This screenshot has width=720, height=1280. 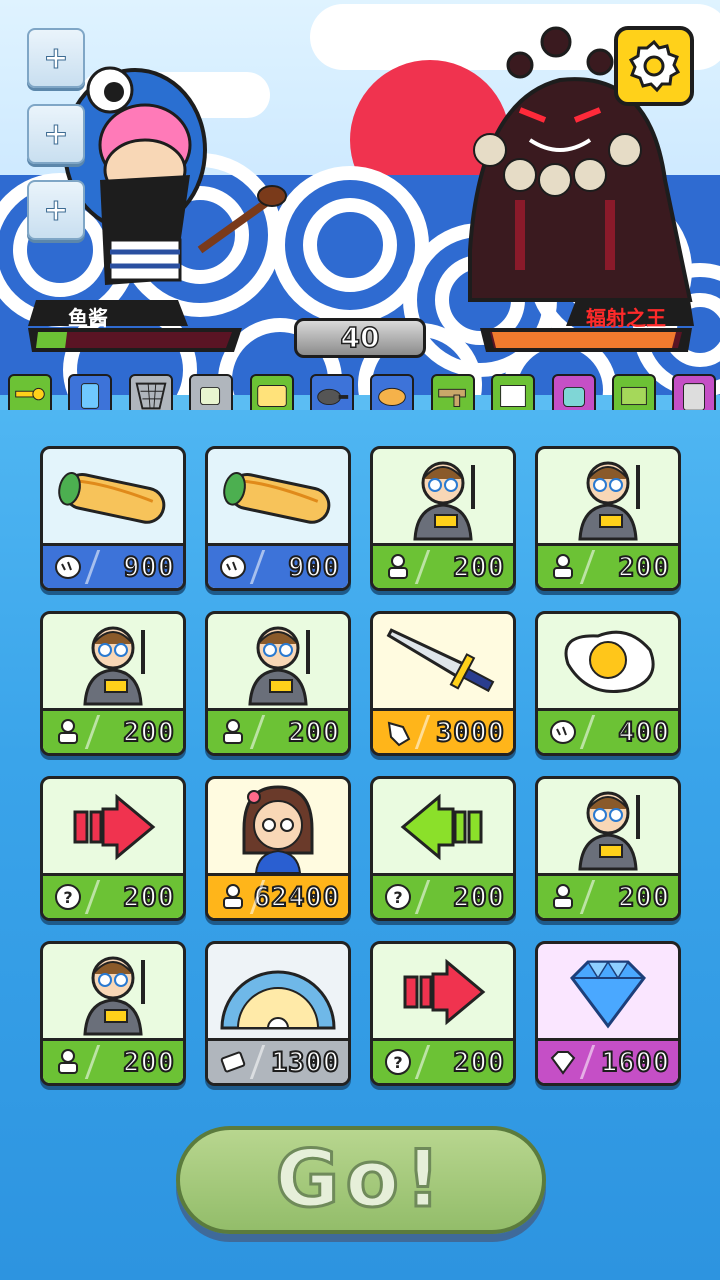 I want to click on price-bar: 3000, so click(x=443, y=730).